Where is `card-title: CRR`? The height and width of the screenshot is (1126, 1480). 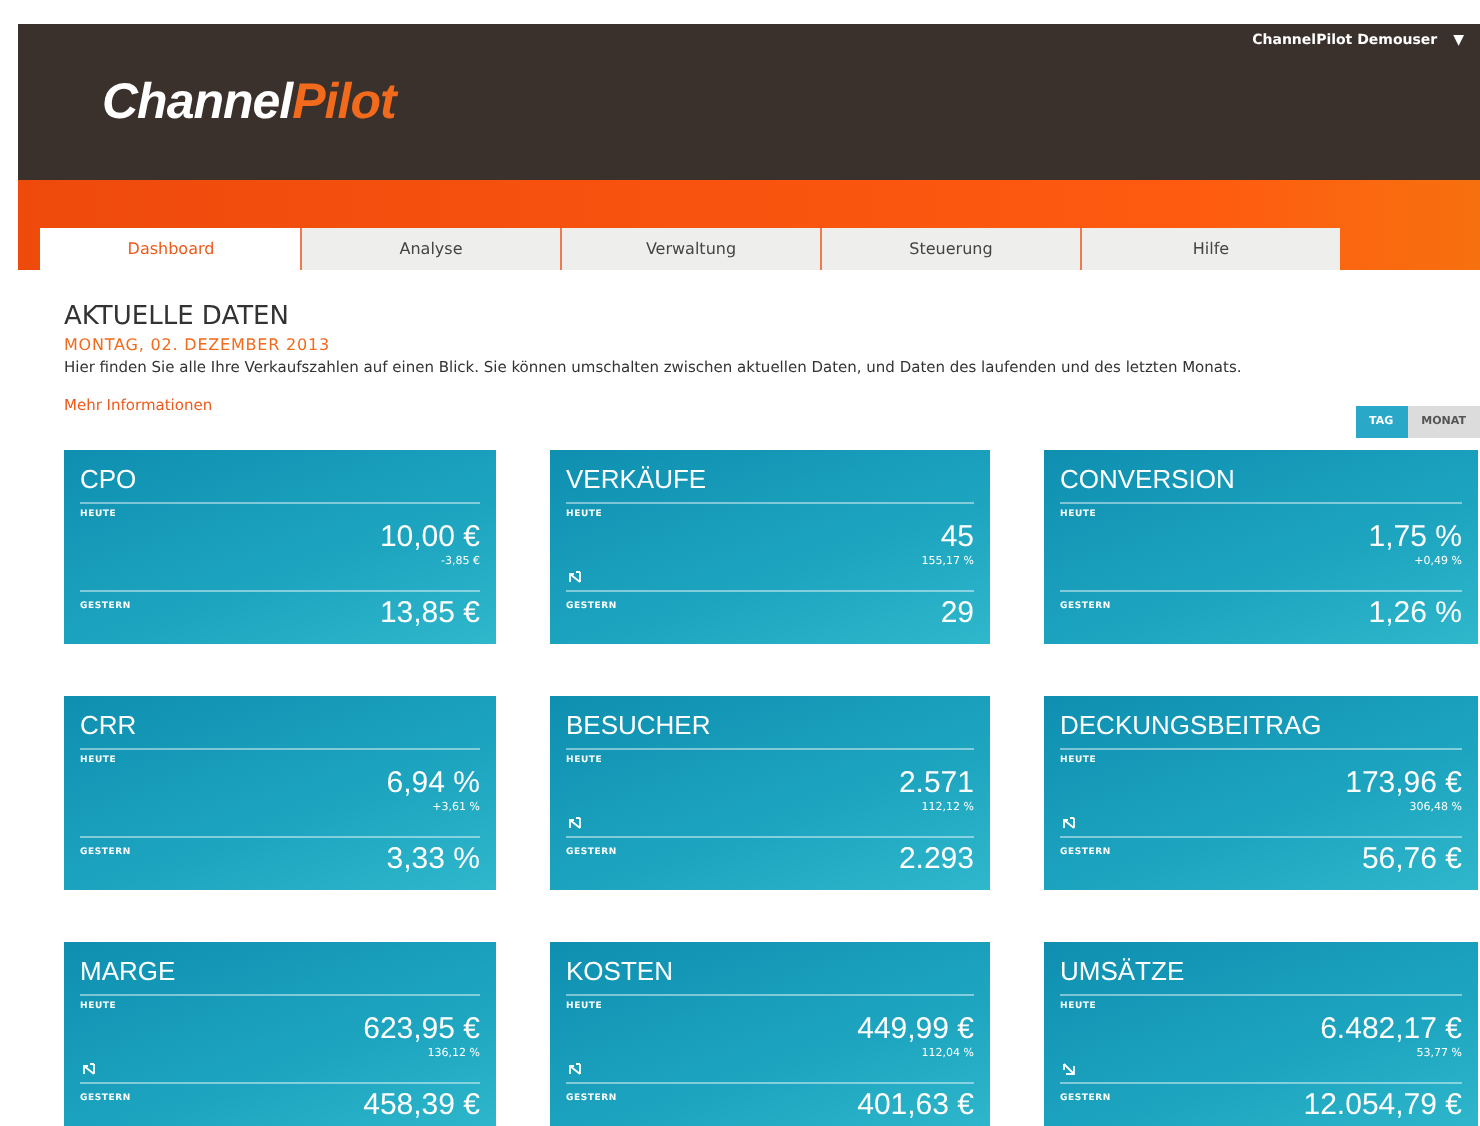 card-title: CRR is located at coordinates (280, 730).